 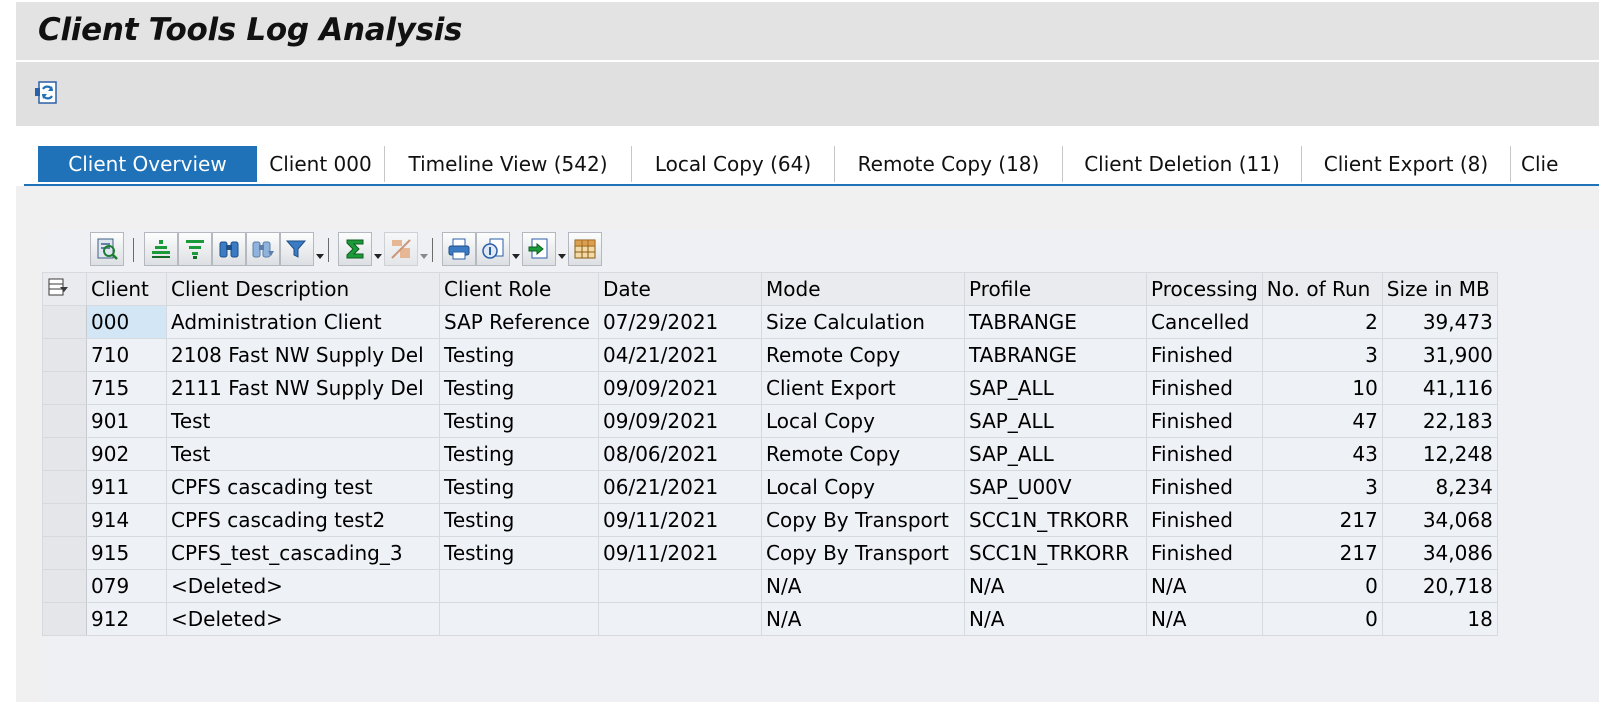 What do you see at coordinates (1322, 355) in the screenshot?
I see `cell-no-of-run: 3` at bounding box center [1322, 355].